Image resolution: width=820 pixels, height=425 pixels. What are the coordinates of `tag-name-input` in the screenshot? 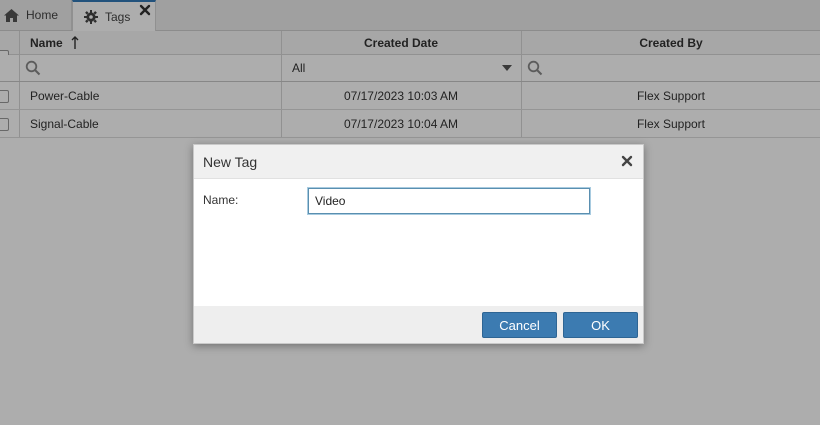 It's located at (449, 201).